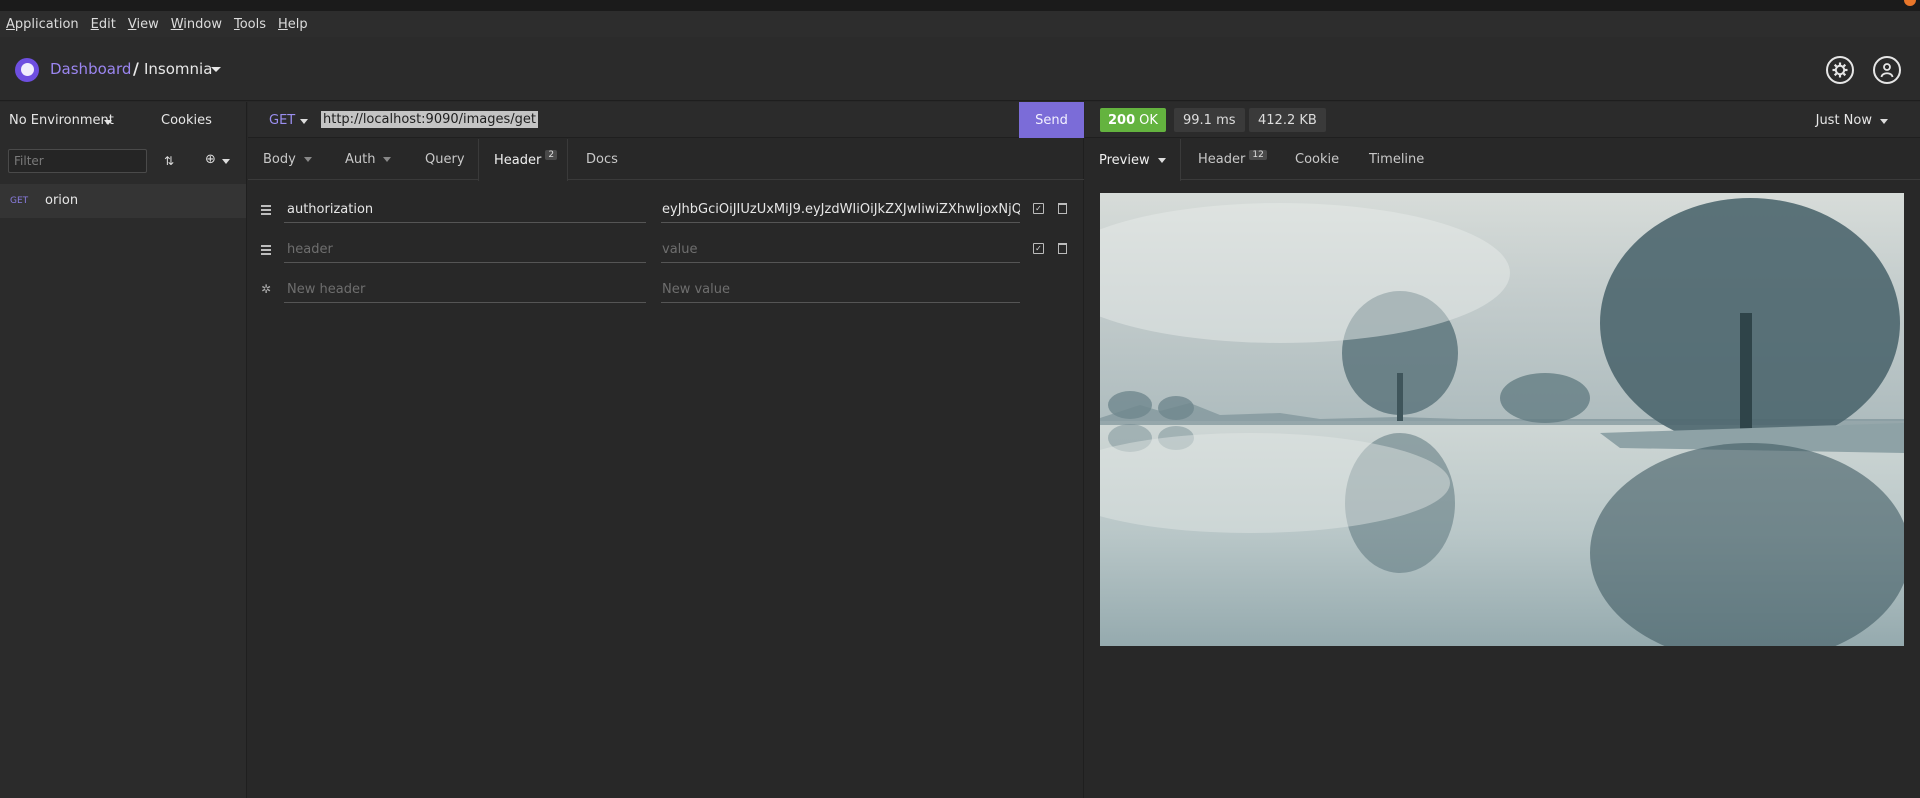 The width and height of the screenshot is (1920, 798). I want to click on window-top-strip, so click(960, 5).